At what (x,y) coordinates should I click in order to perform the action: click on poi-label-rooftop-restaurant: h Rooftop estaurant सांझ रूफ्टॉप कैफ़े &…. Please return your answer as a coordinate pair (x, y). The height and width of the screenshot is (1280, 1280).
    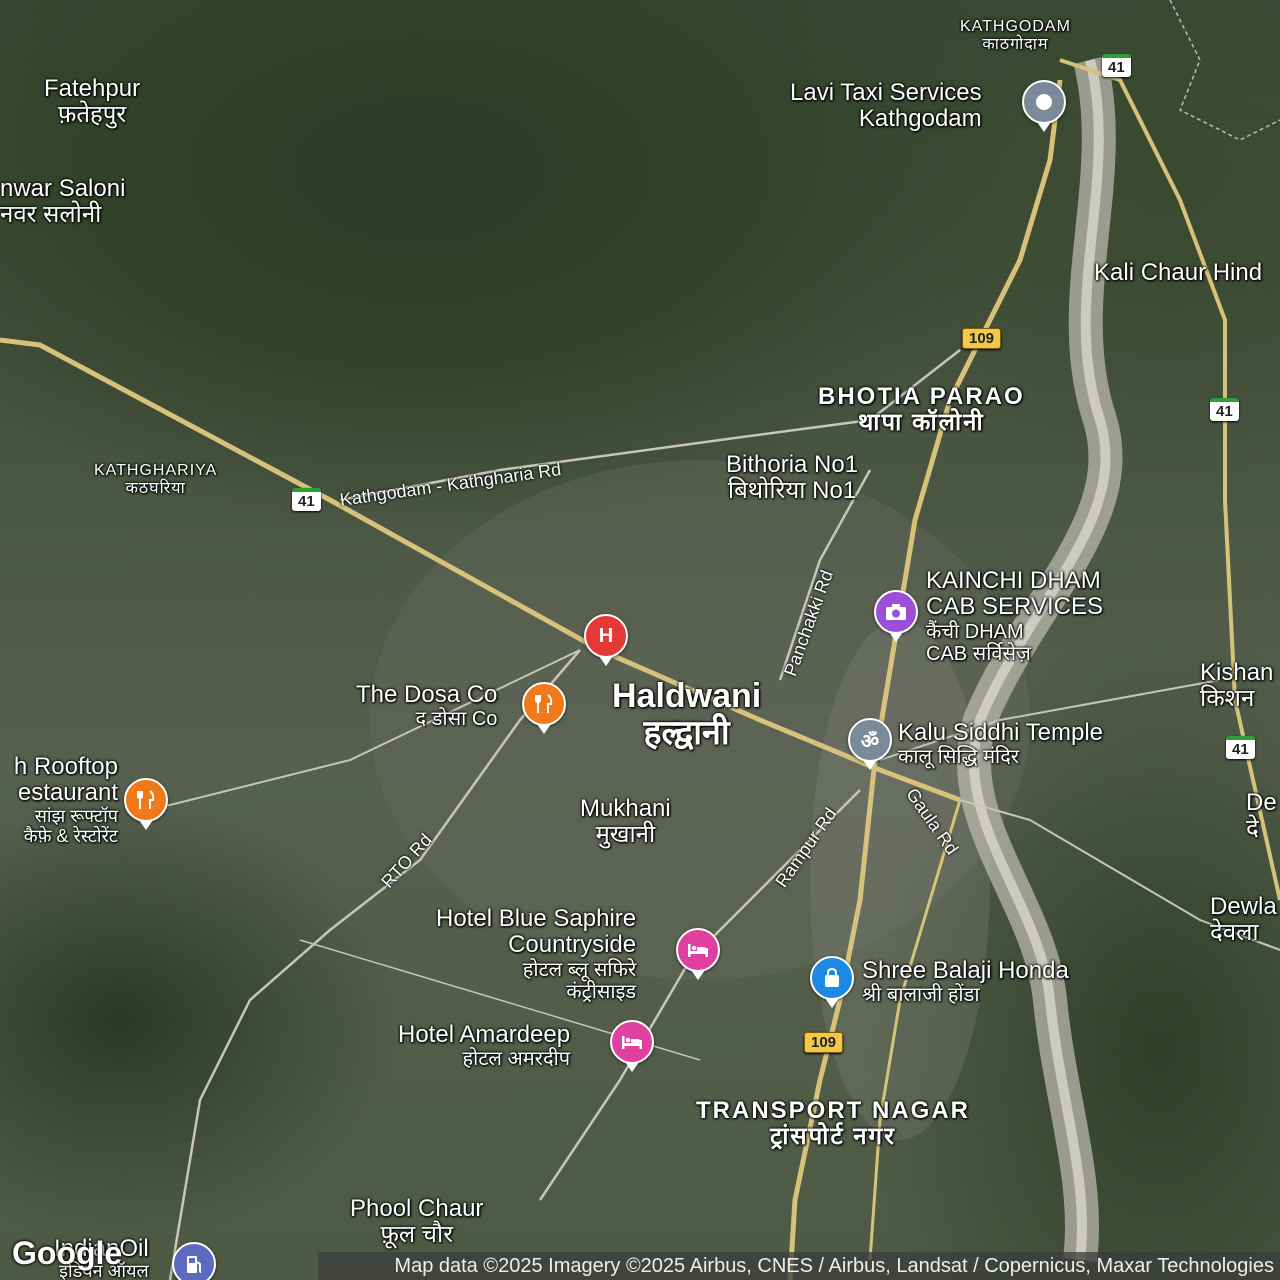
    Looking at the image, I should click on (59, 799).